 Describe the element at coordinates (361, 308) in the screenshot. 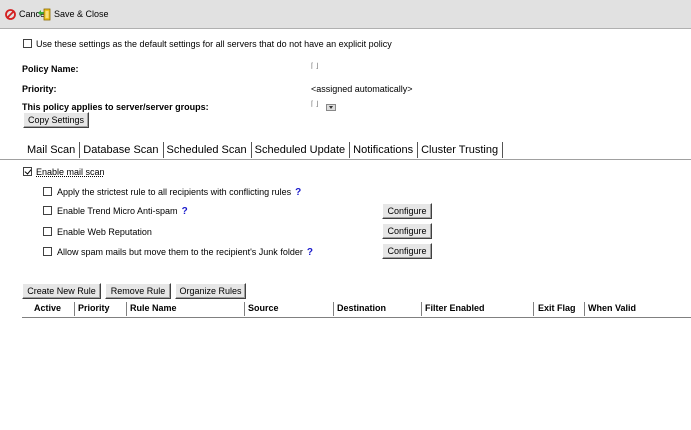

I see `column-header-destination: Destination` at that location.